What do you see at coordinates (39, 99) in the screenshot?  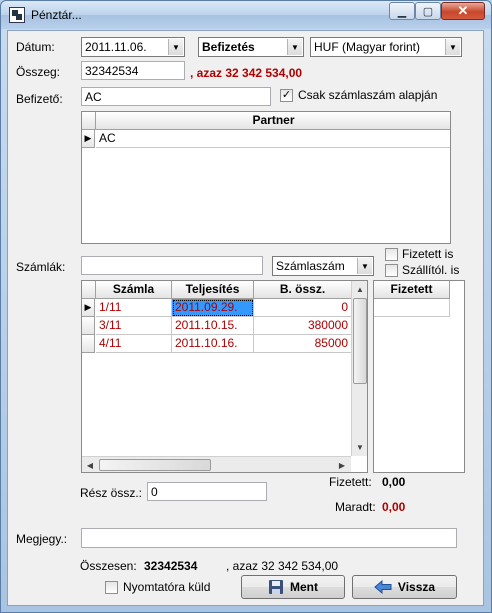 I see `befizeto-label: Befizető:` at bounding box center [39, 99].